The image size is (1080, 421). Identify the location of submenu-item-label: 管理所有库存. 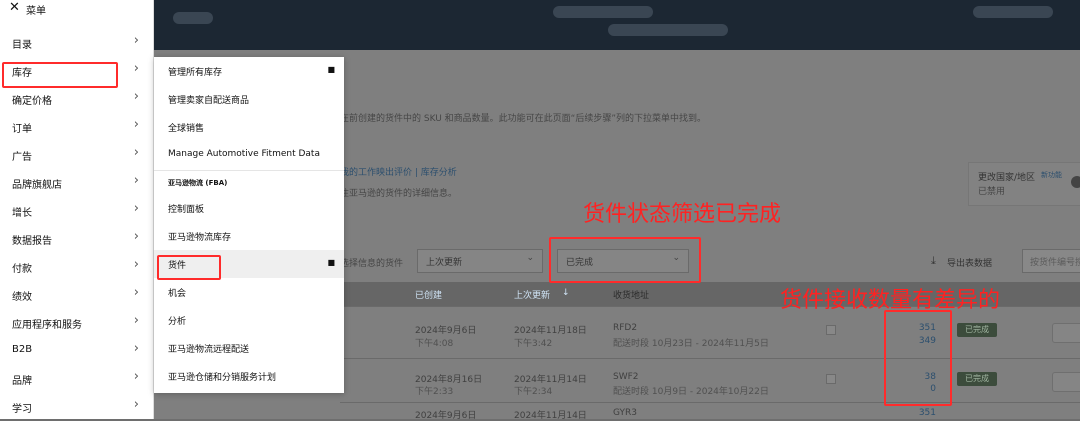
(195, 73).